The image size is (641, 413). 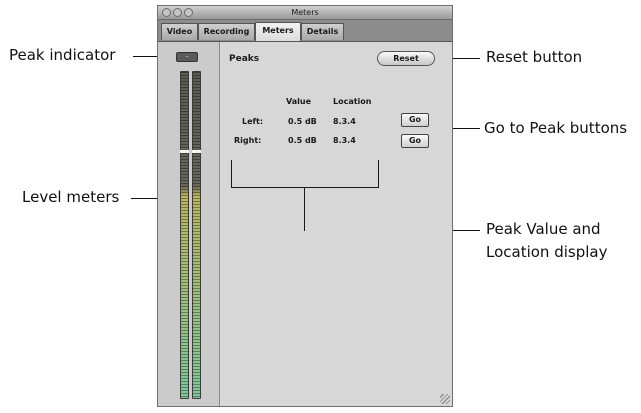 What do you see at coordinates (231, 174) in the screenshot?
I see `peak-display-bracket-left` at bounding box center [231, 174].